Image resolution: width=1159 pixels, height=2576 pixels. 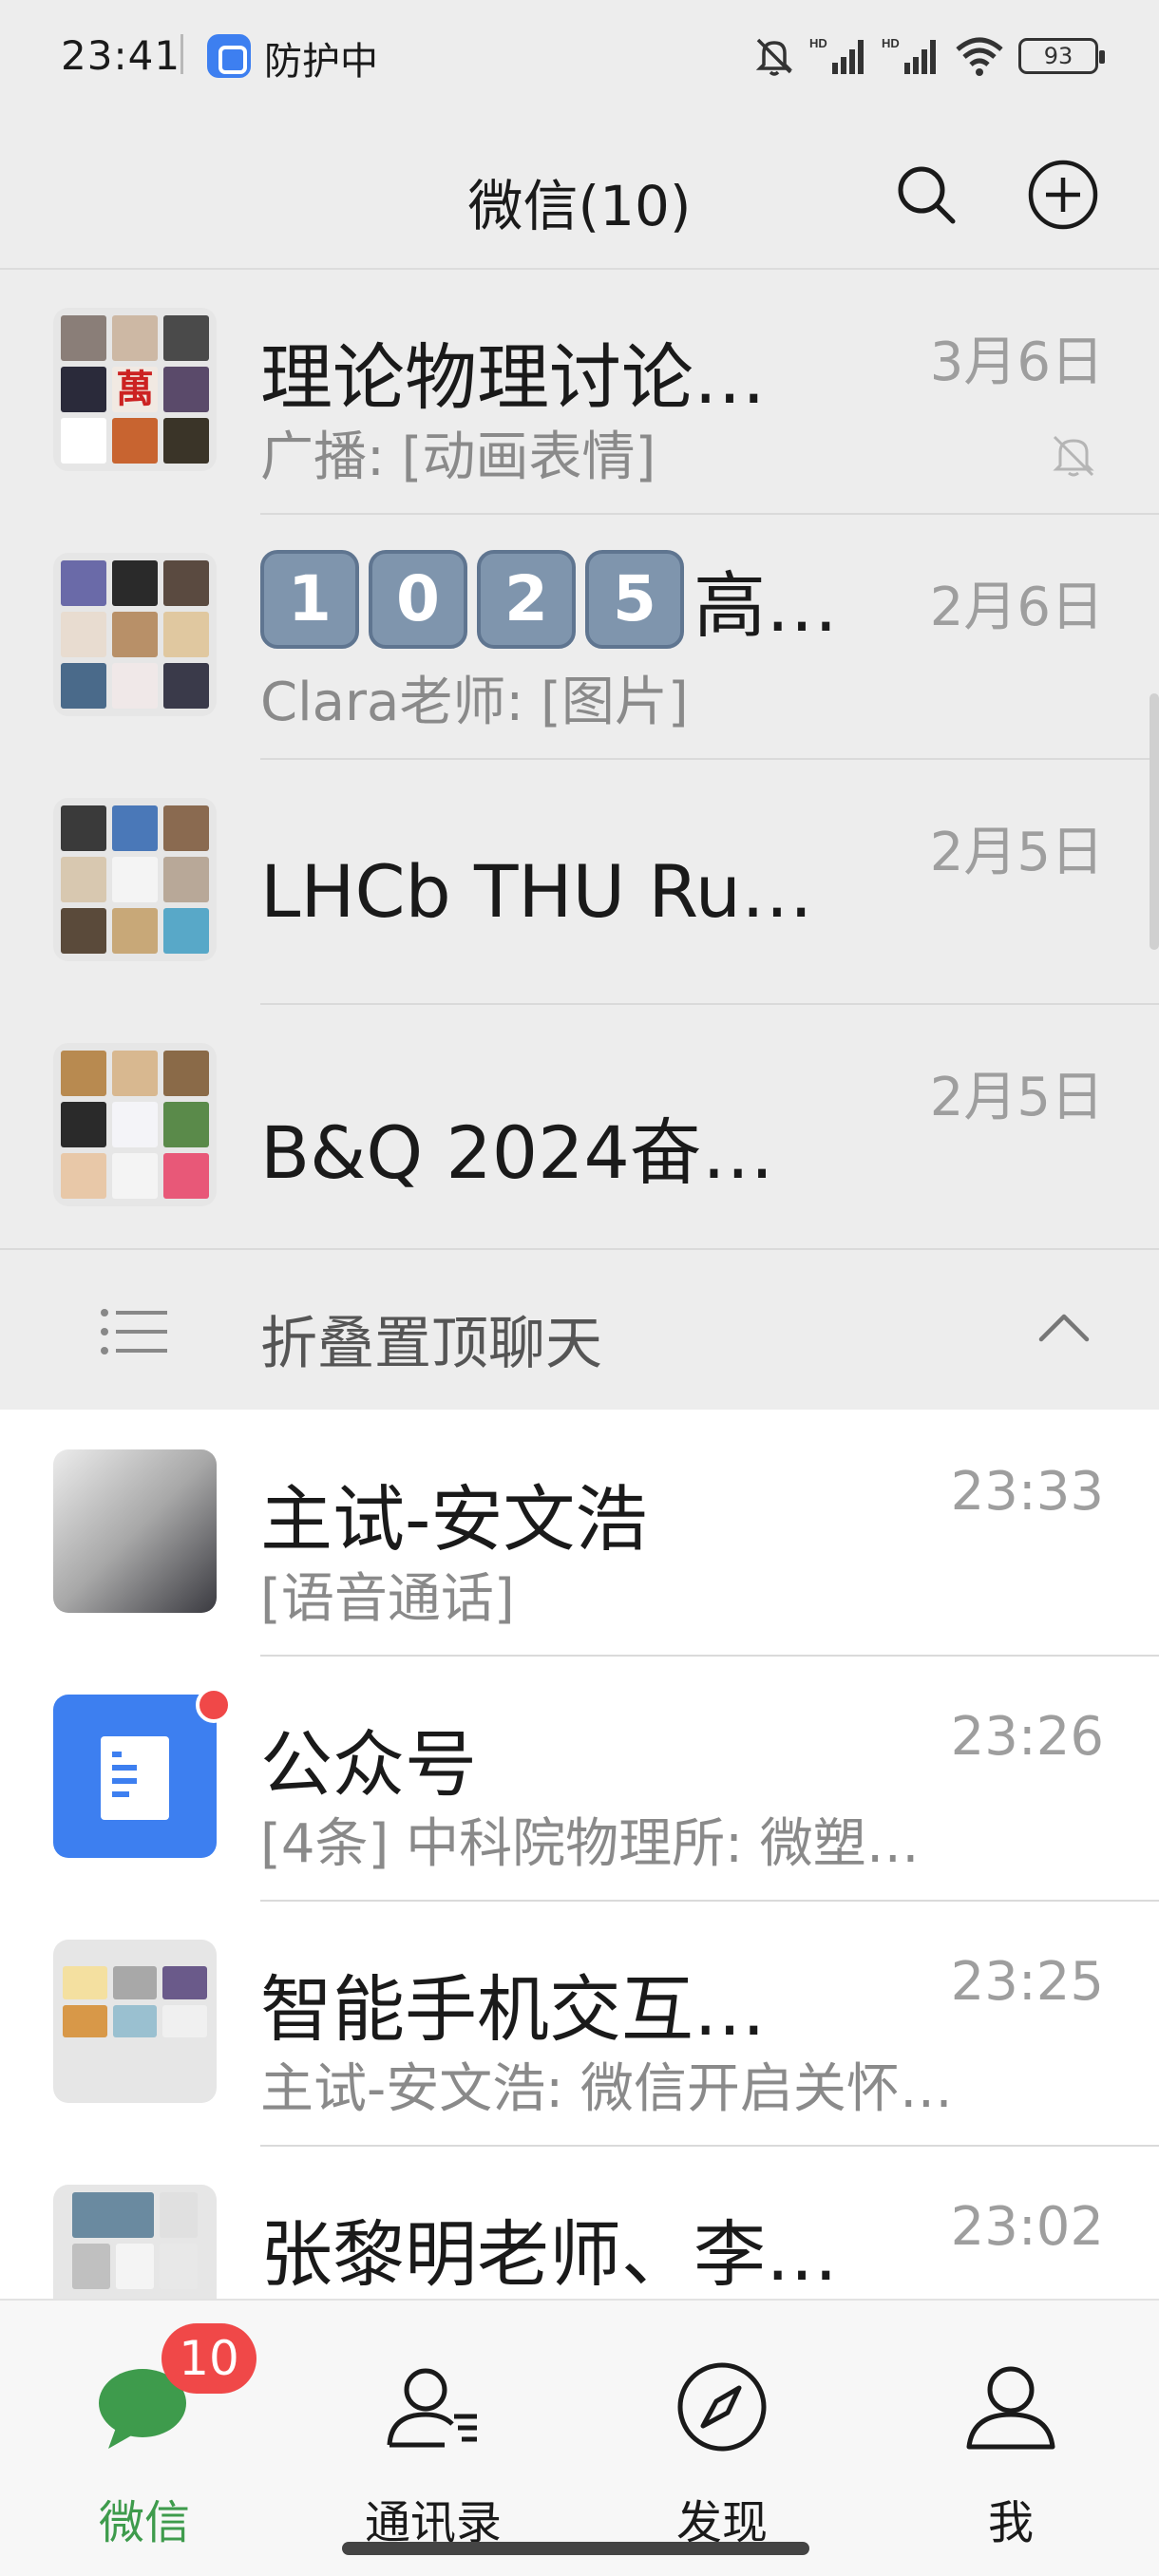 I want to click on scroll-indicator, so click(x=1154, y=821).